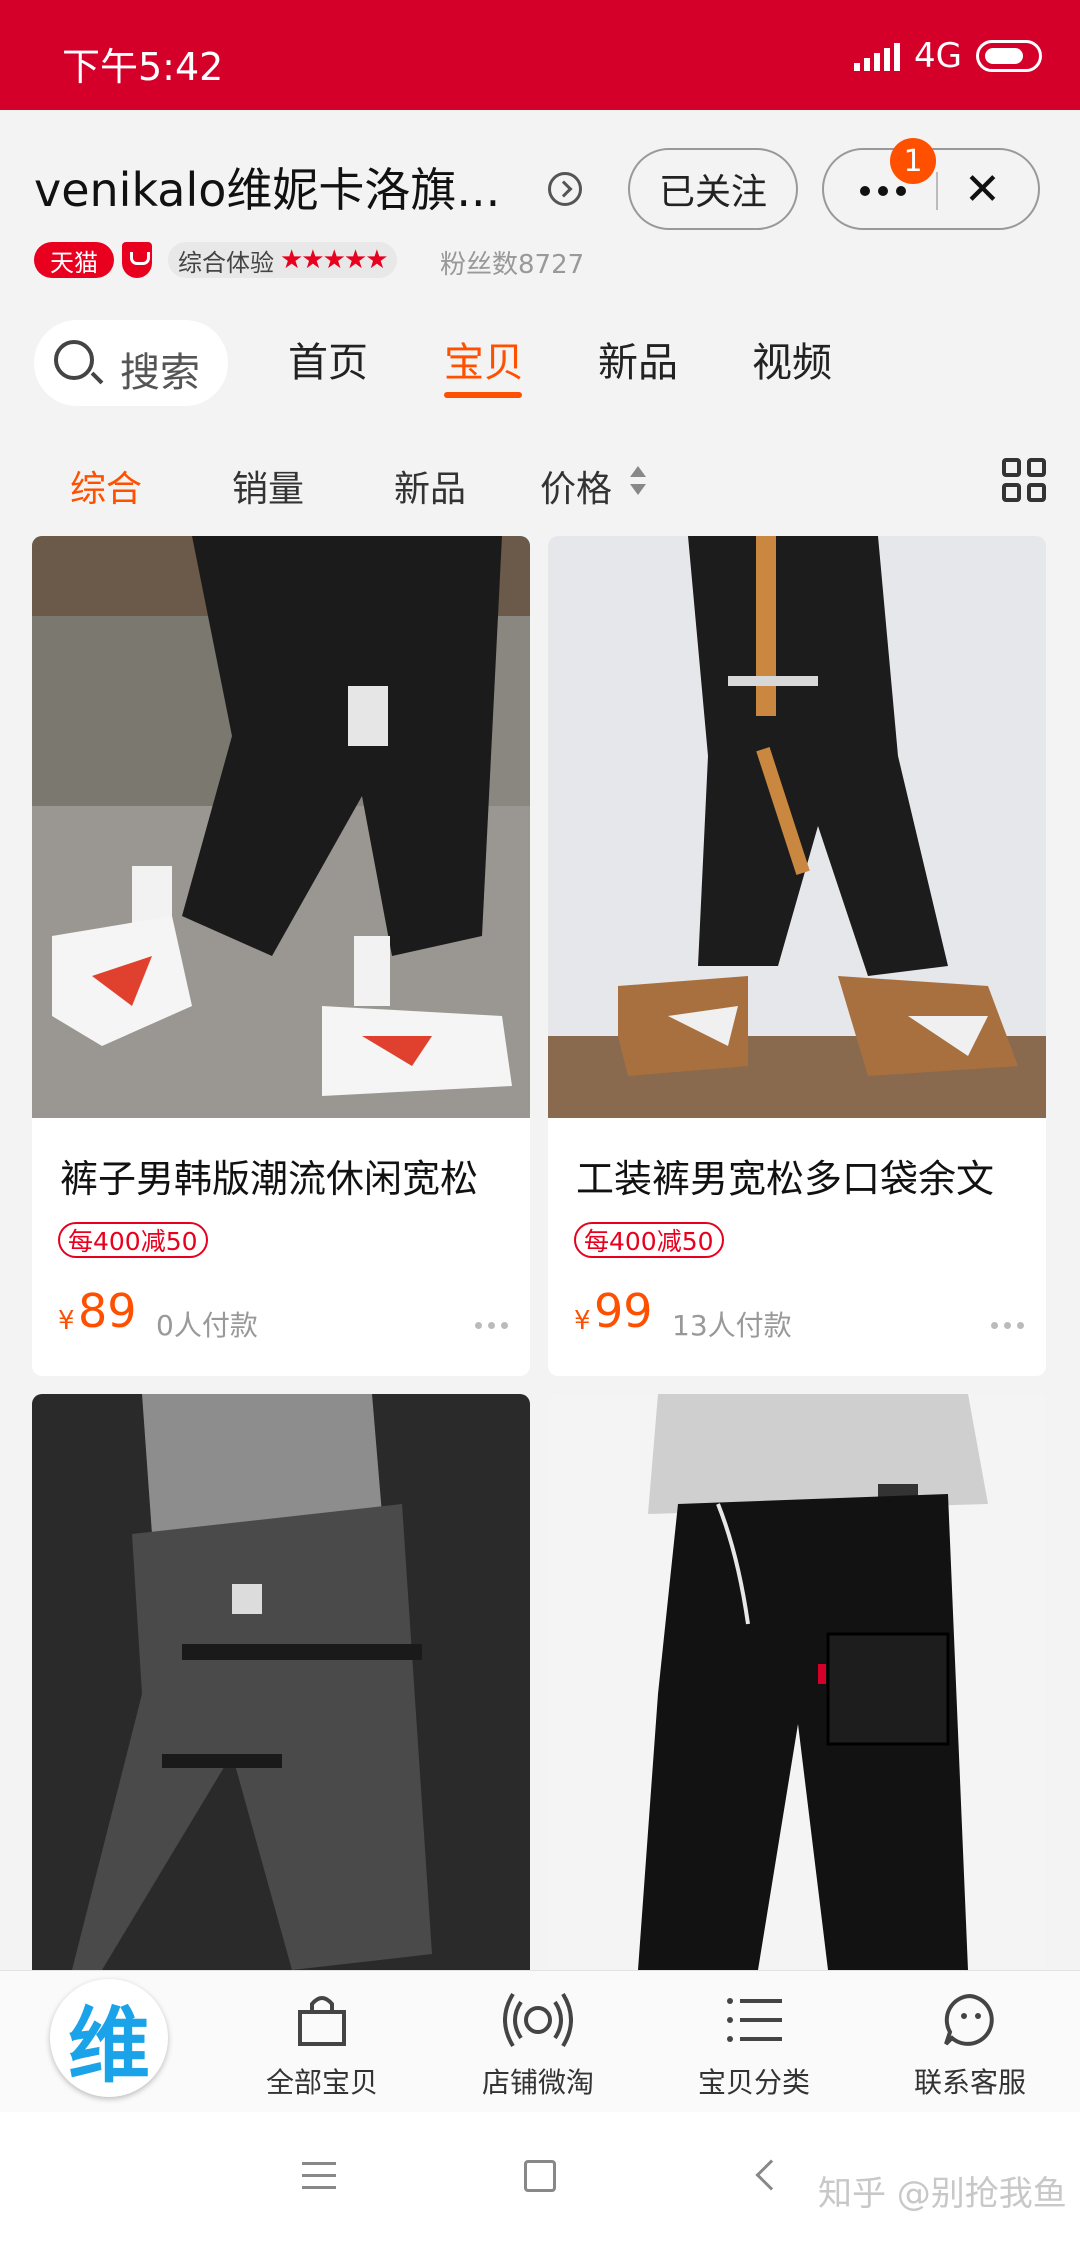  What do you see at coordinates (982, 189) in the screenshot?
I see `close-icon: ✕` at bounding box center [982, 189].